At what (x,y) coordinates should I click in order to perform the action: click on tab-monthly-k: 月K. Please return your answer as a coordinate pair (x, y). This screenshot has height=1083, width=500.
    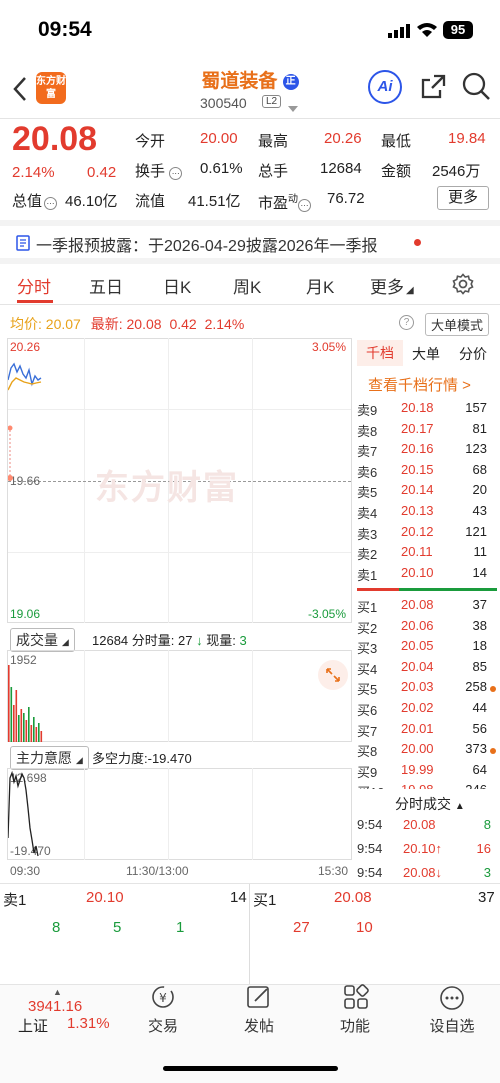
    Looking at the image, I should click on (320, 285).